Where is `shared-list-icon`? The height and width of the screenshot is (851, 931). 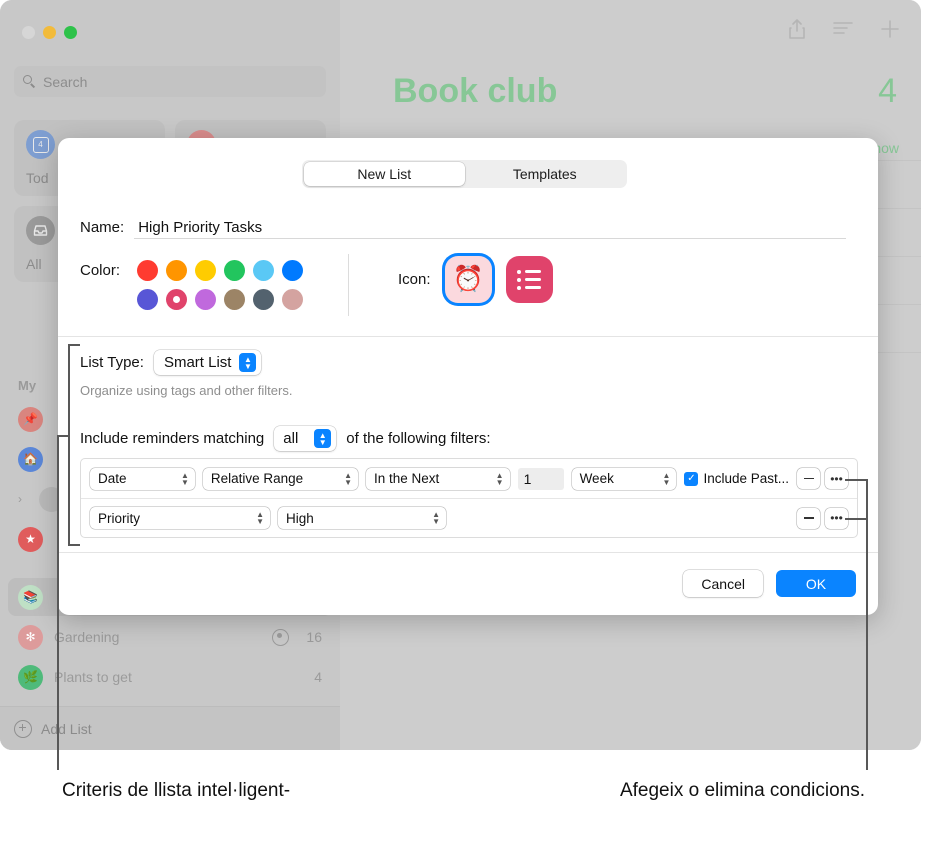 shared-list-icon is located at coordinates (281, 637).